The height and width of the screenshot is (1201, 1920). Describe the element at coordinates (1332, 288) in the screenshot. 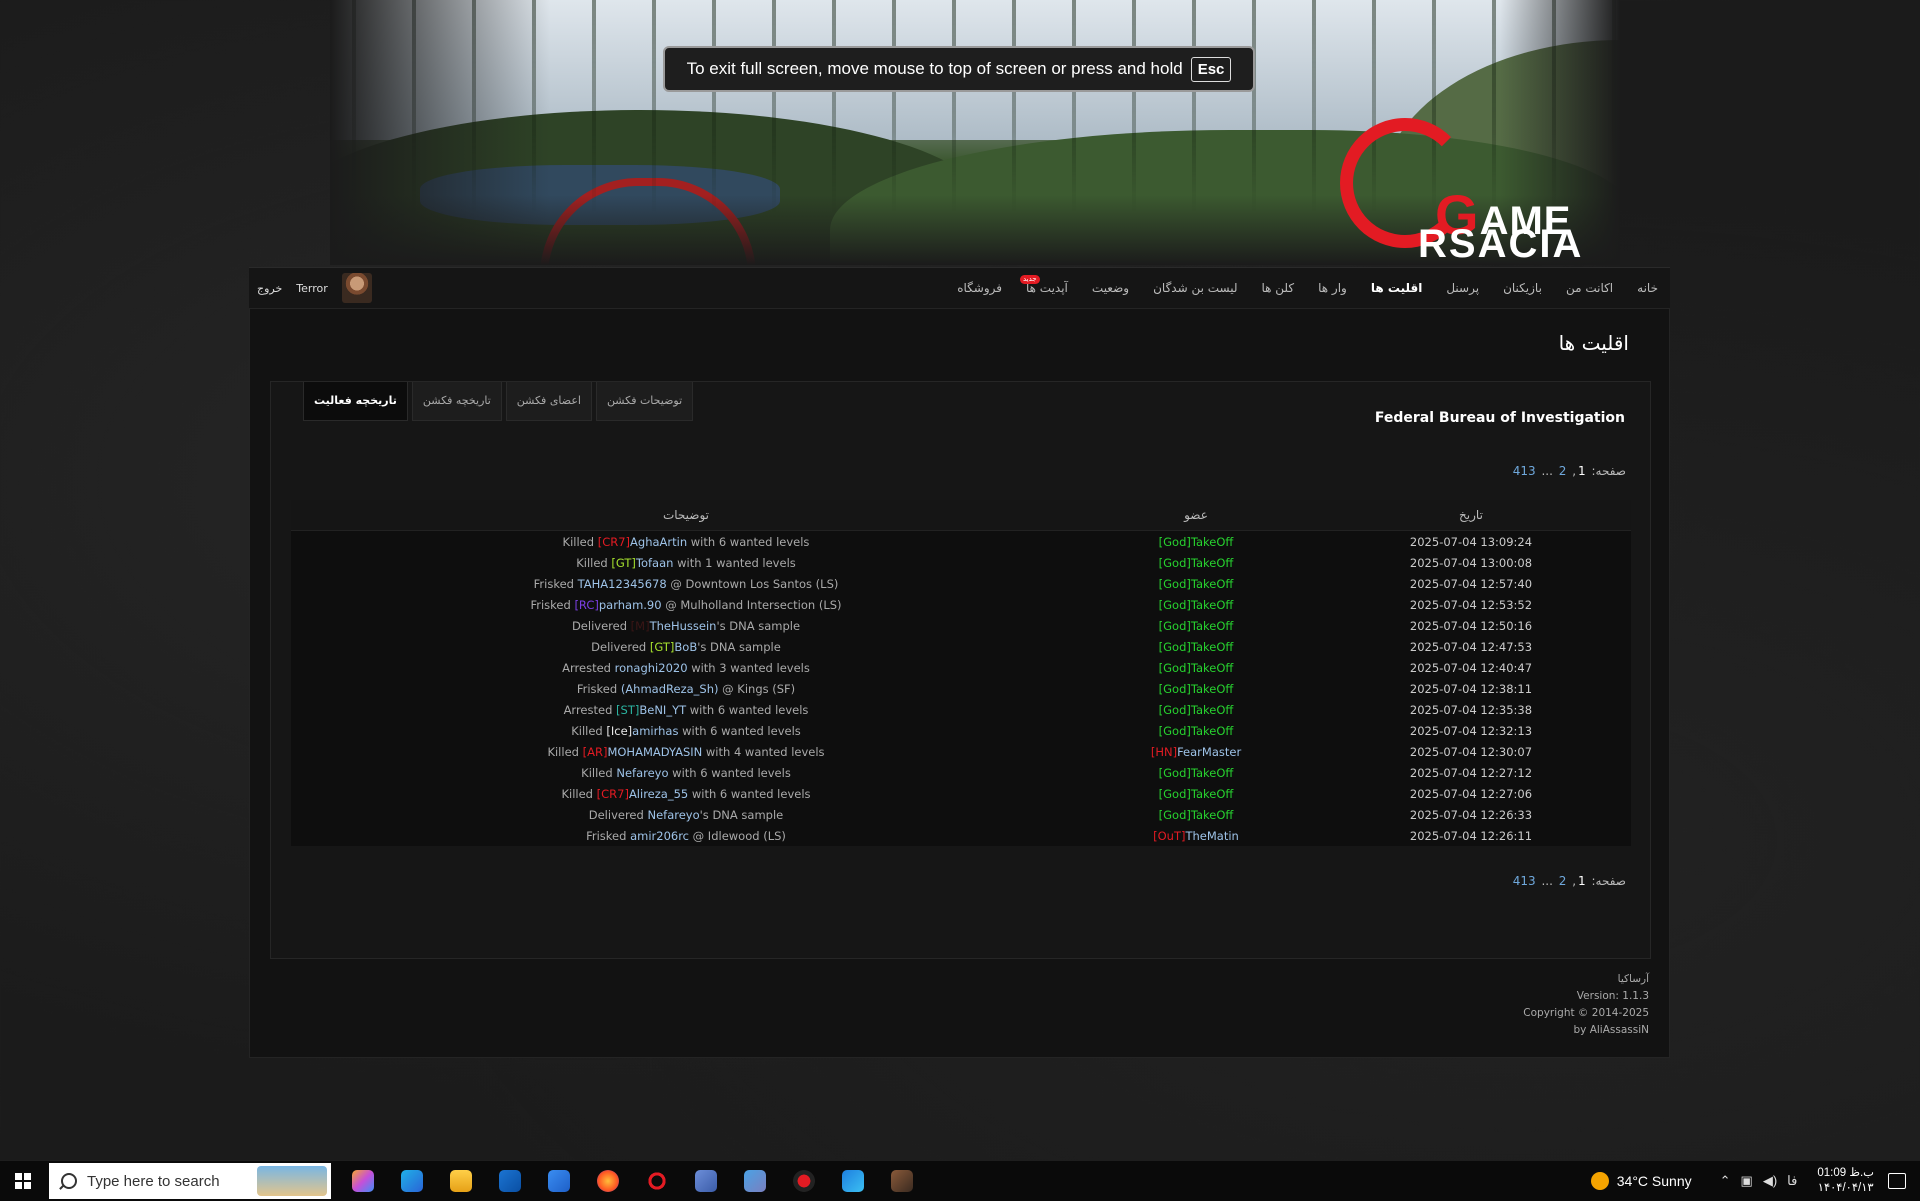

I see `nav-item-5: وار ها` at that location.